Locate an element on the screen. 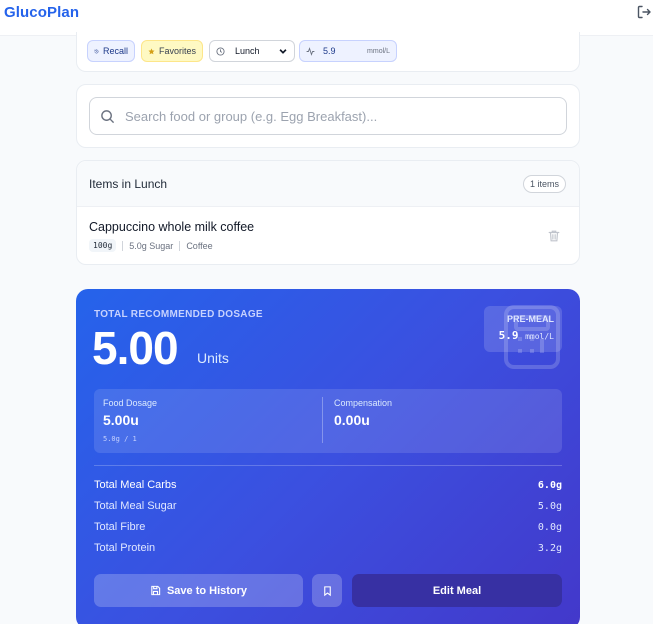 The width and height of the screenshot is (653, 624). item-sugar: 5.0g Sugar is located at coordinates (151, 245).